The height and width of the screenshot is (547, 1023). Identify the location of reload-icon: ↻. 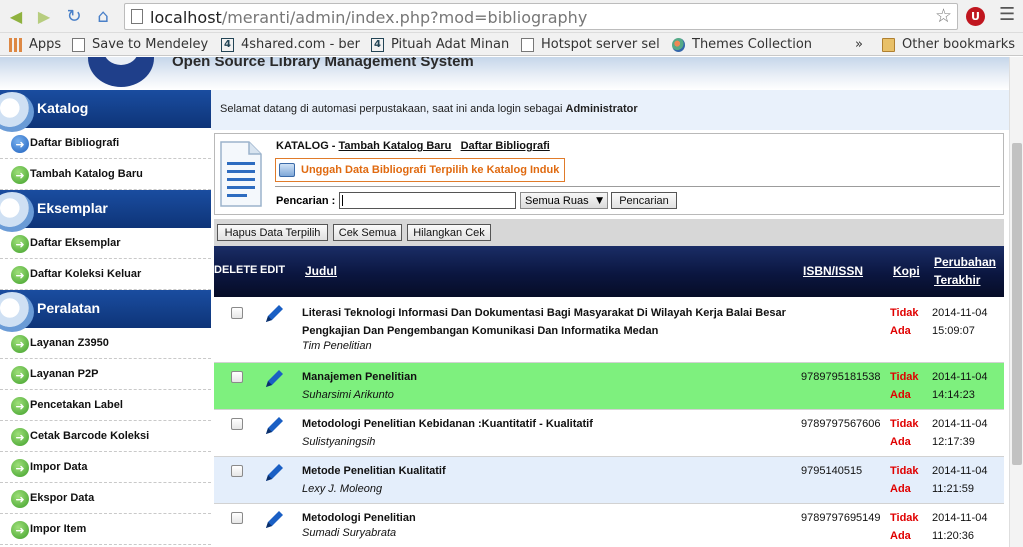
(74, 16).